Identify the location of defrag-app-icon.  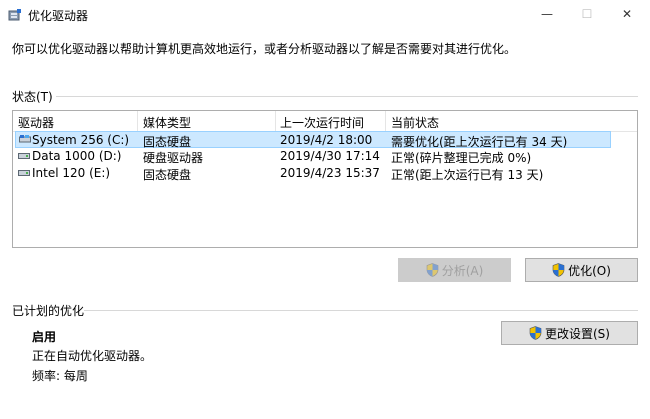
(14, 15).